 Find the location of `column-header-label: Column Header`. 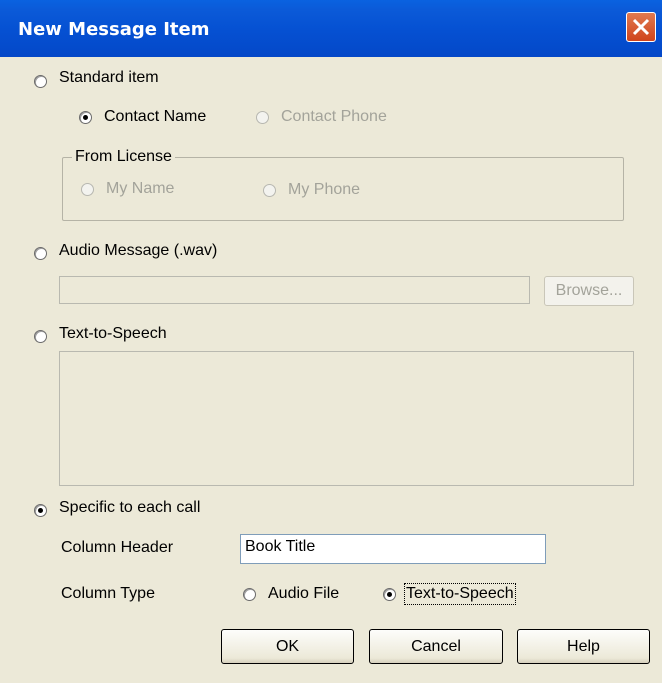

column-header-label: Column Header is located at coordinates (117, 547).